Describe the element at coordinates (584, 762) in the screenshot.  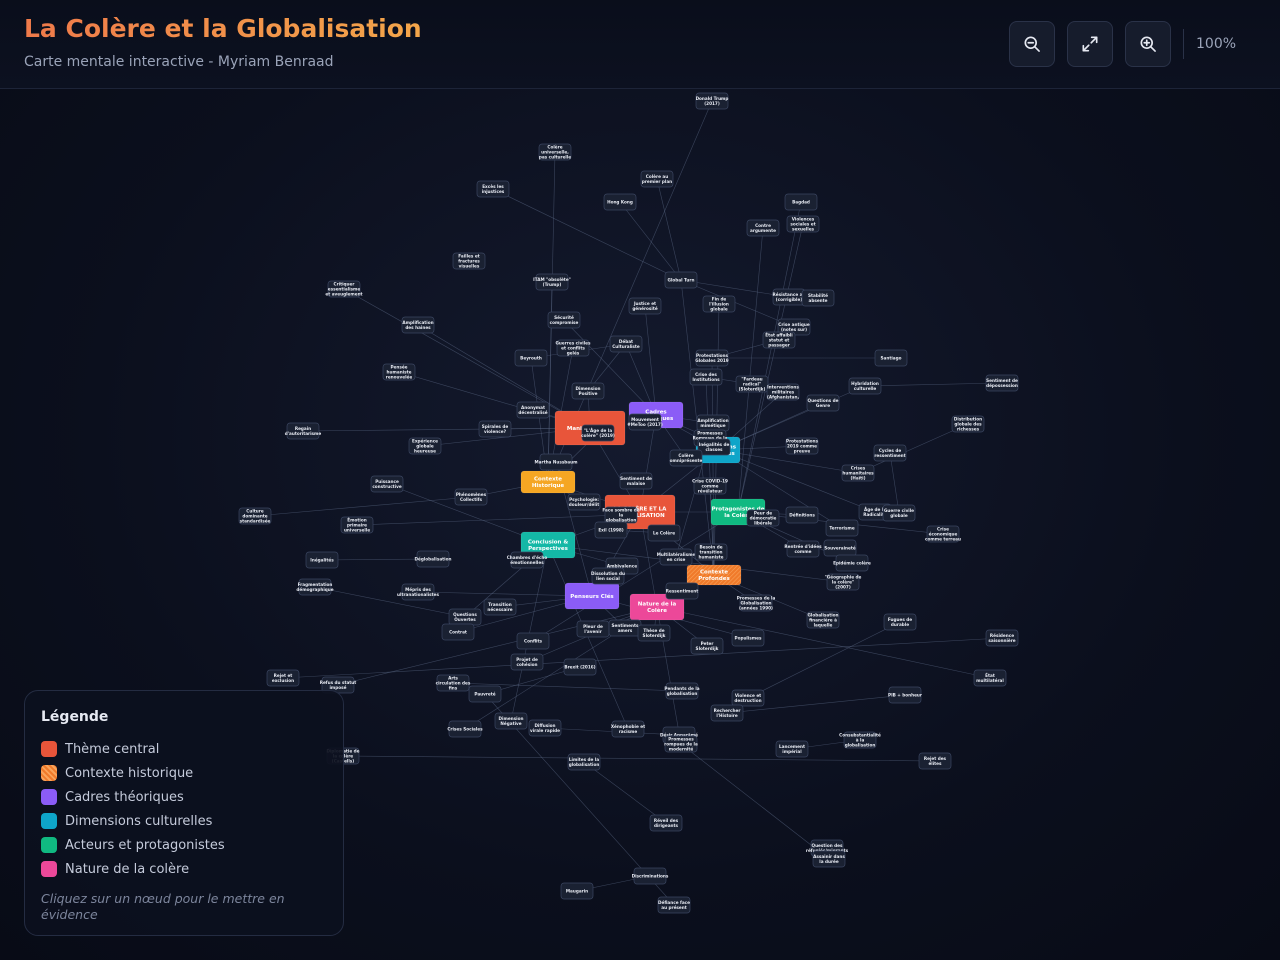
I see `map-node: Limites de la globalisation` at that location.